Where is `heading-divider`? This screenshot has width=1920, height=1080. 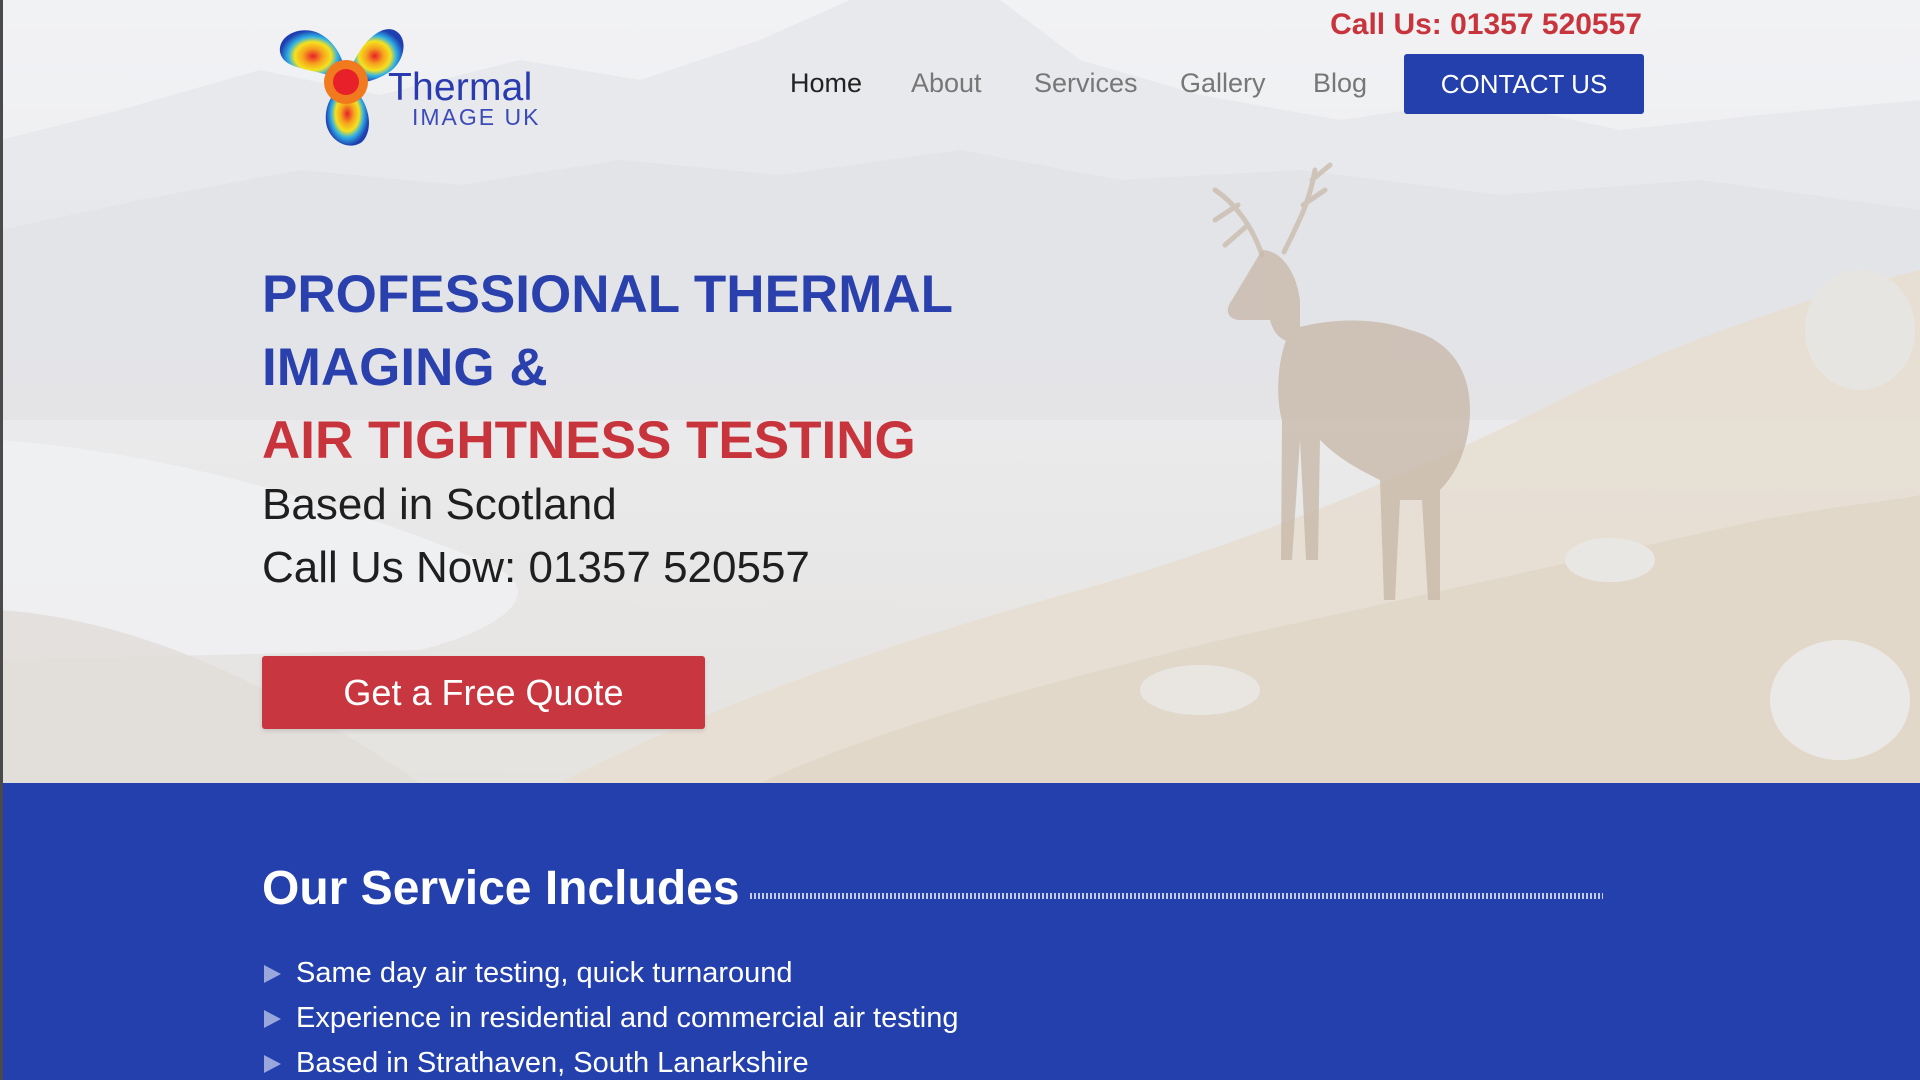 heading-divider is located at coordinates (1176, 896).